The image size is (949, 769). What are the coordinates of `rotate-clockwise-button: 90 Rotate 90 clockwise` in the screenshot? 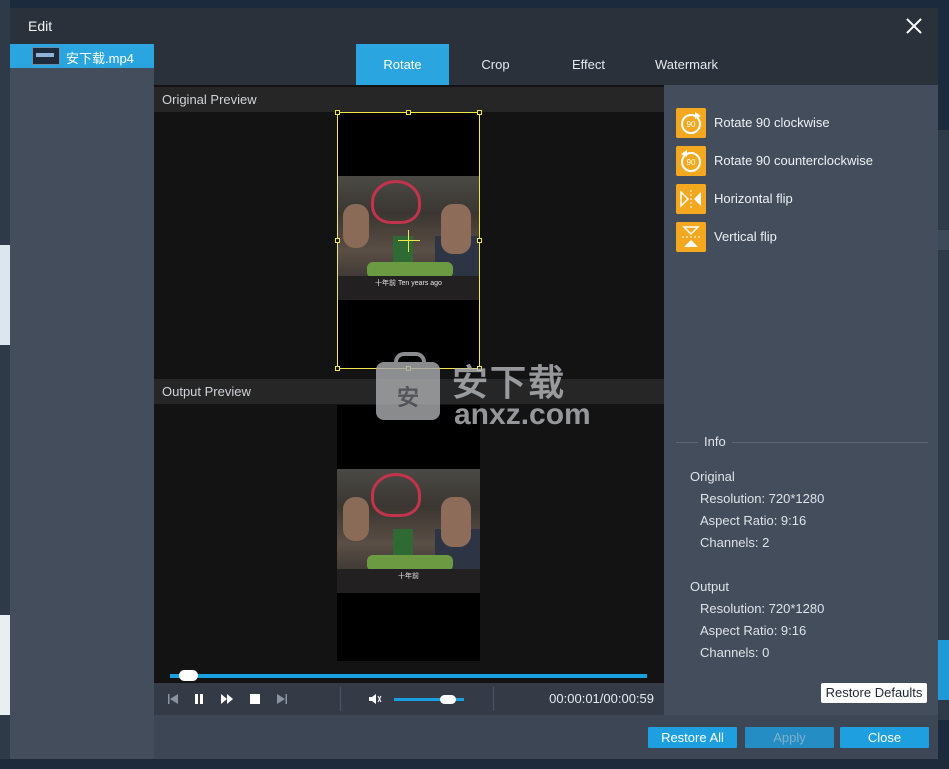 It's located at (801, 124).